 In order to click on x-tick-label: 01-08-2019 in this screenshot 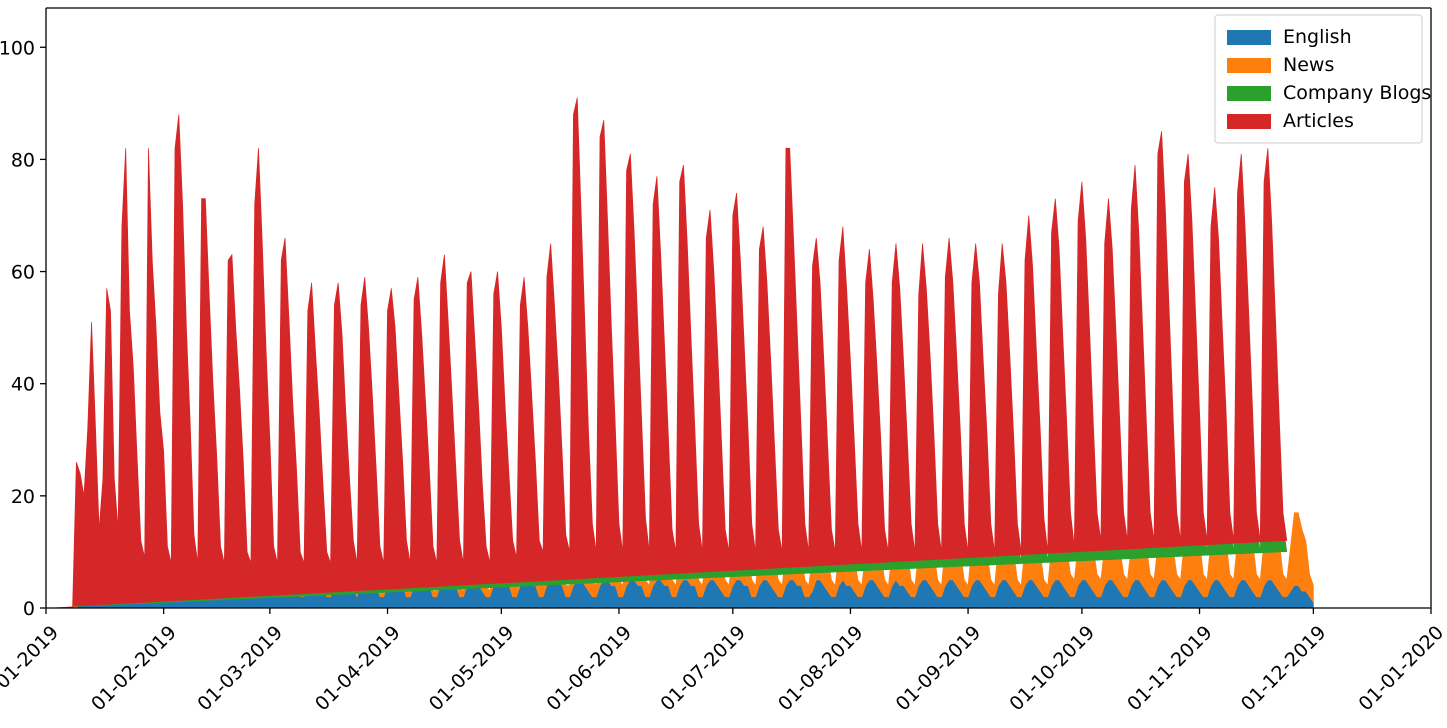, I will do `click(821, 669)`.